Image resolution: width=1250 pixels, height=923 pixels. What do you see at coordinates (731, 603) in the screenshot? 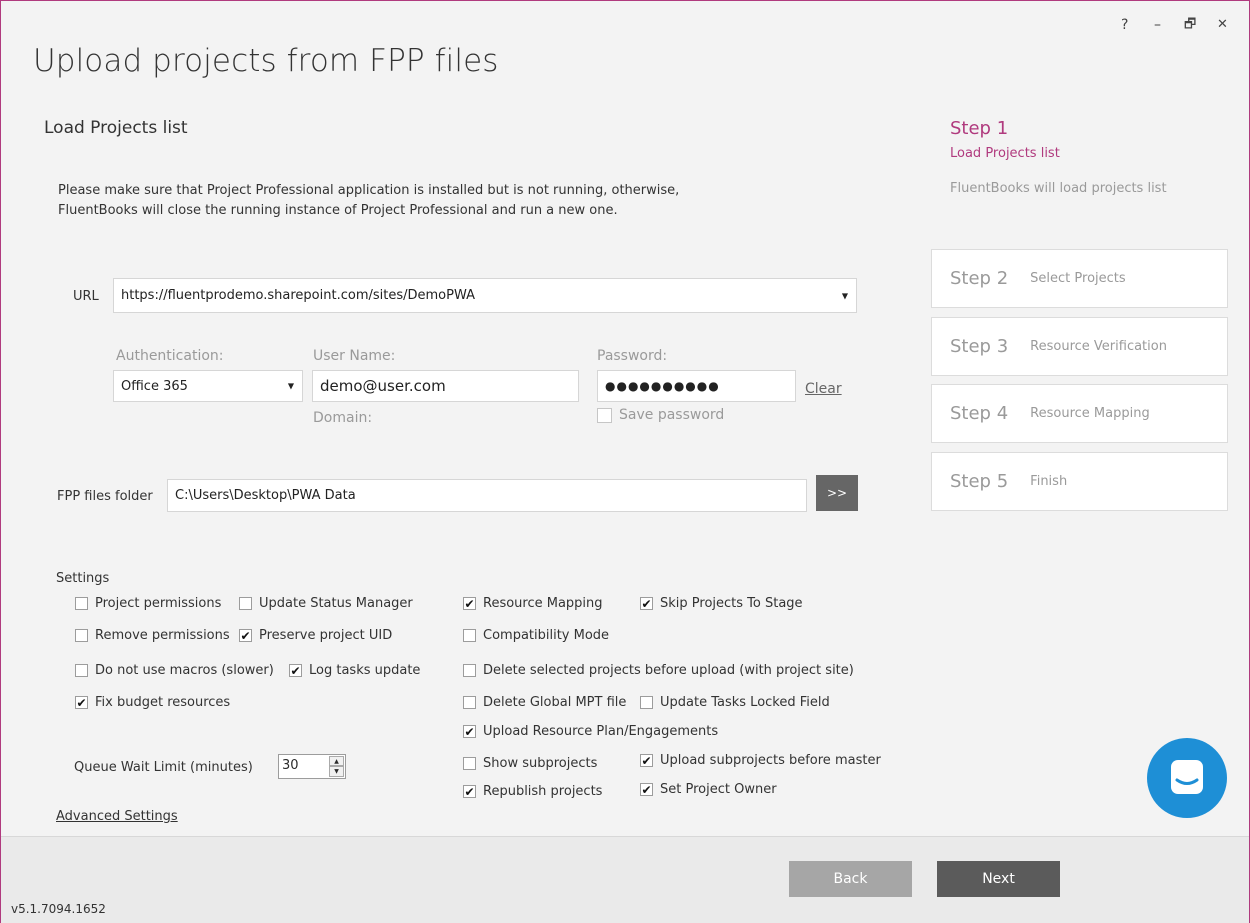
I see `setting-label: Skip Projects To Stage` at bounding box center [731, 603].